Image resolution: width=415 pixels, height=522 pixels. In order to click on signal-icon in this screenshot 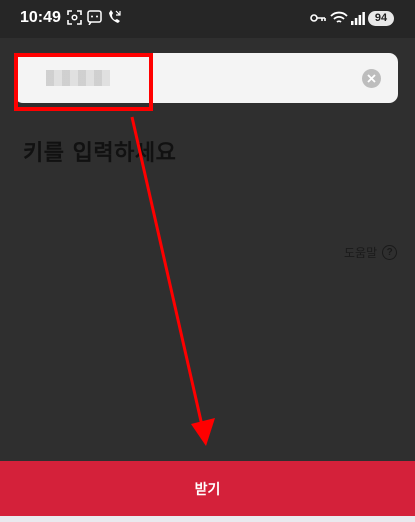, I will do `click(358, 18)`.